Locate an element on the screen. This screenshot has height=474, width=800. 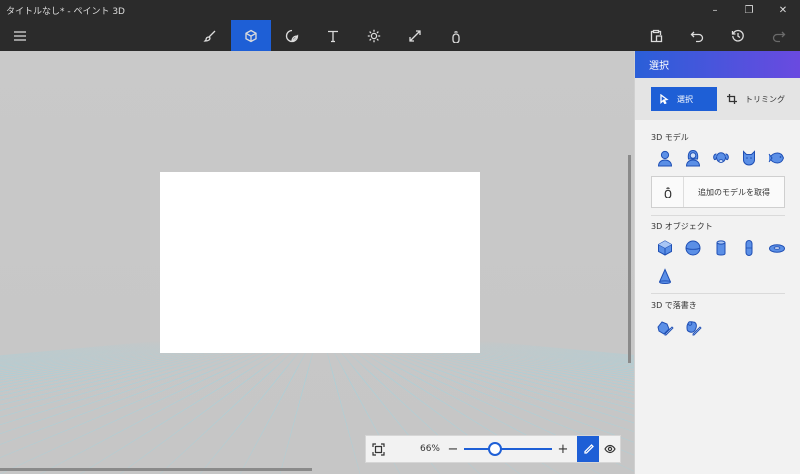
edit-view-button is located at coordinates (588, 449).